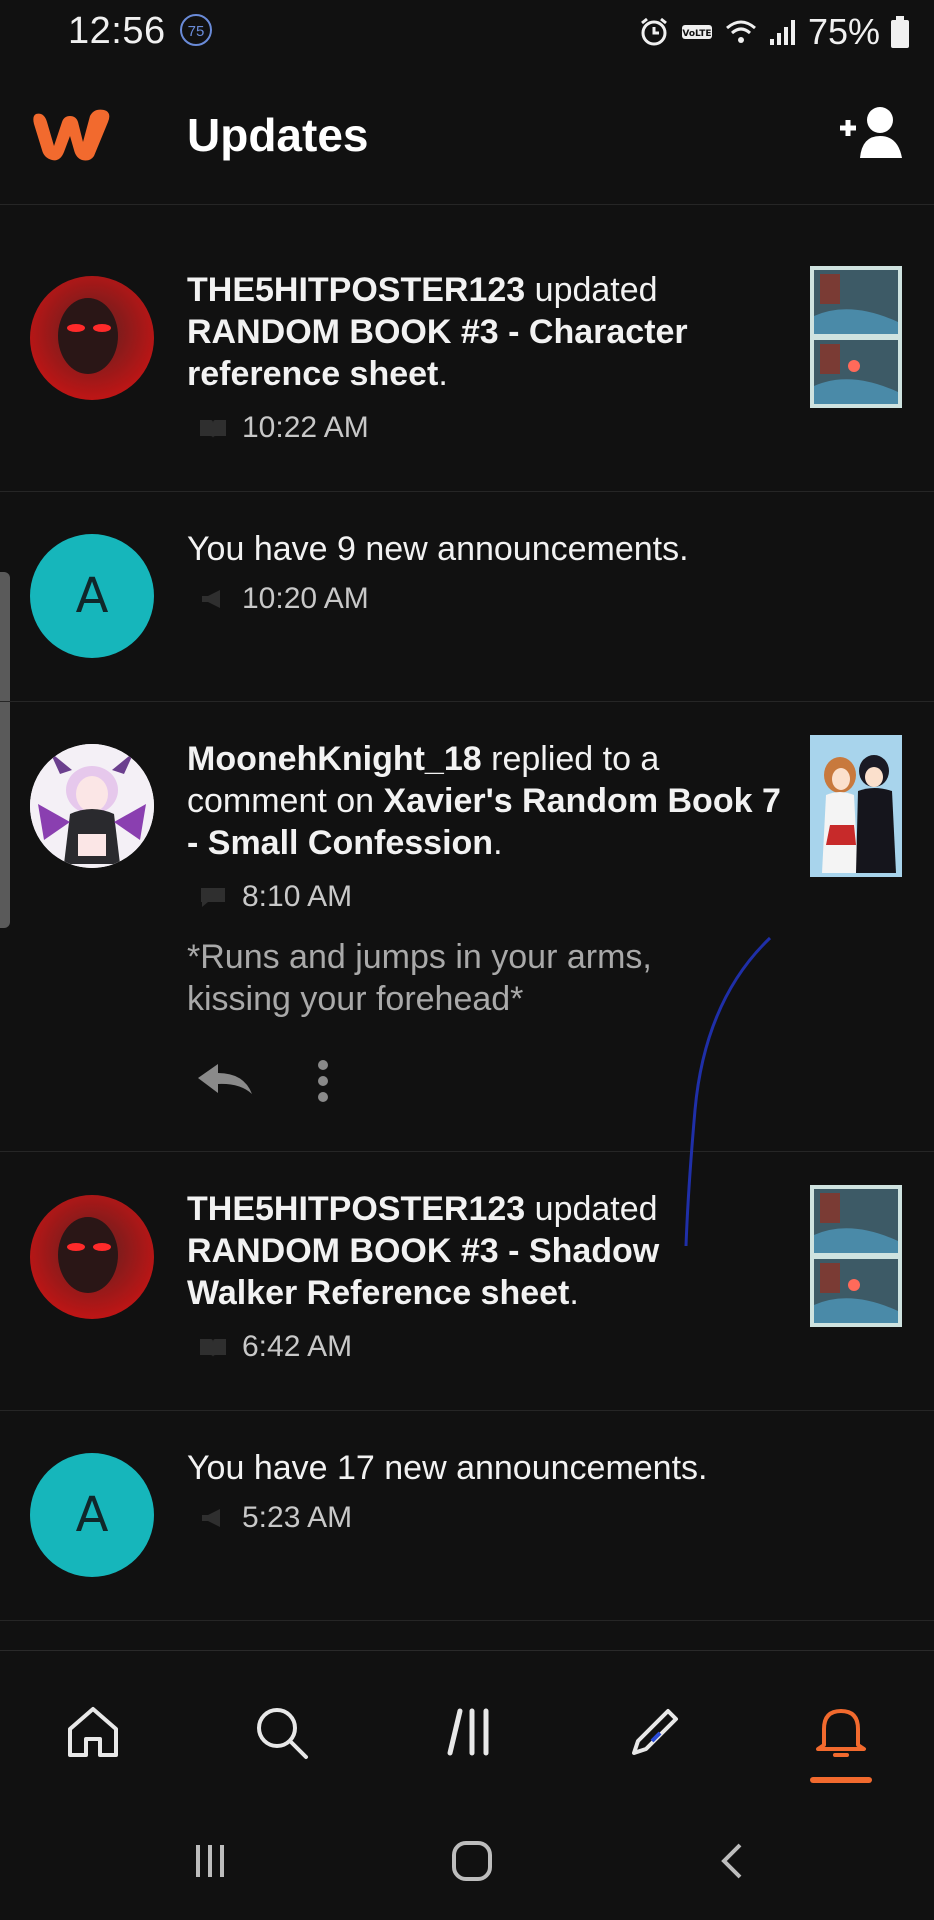 Image resolution: width=934 pixels, height=1920 pixels. I want to click on signal-icon, so click(782, 32).